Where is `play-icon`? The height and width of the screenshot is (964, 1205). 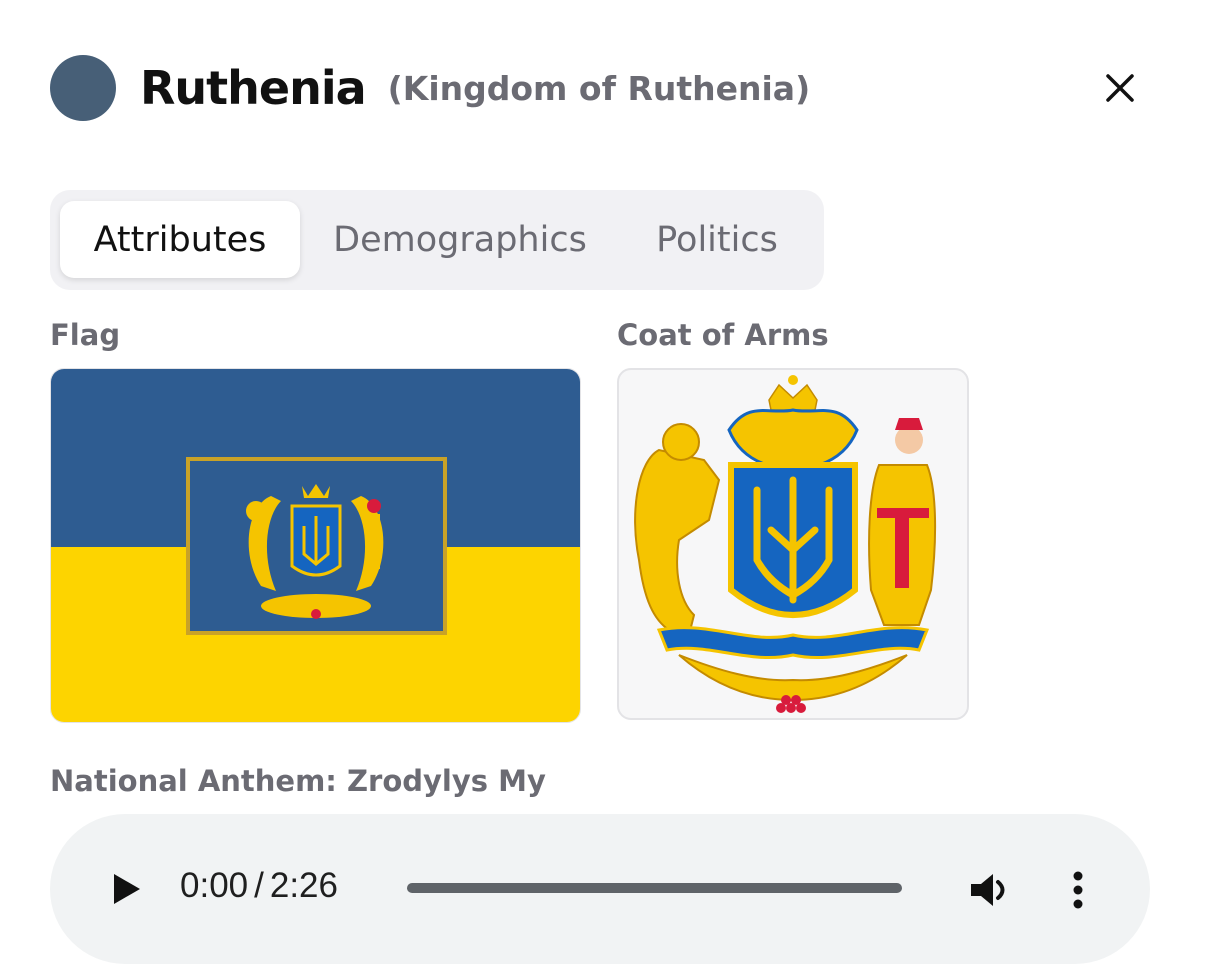
play-icon is located at coordinates (127, 889).